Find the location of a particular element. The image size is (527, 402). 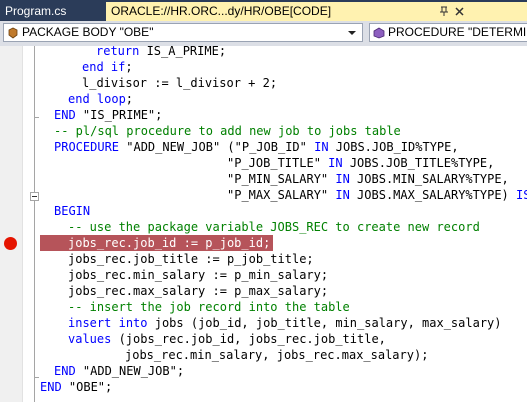

code-line: "P_JOB_TITLE" IN JOBS.JOB_TITLE%TYPE, is located at coordinates (360, 163).